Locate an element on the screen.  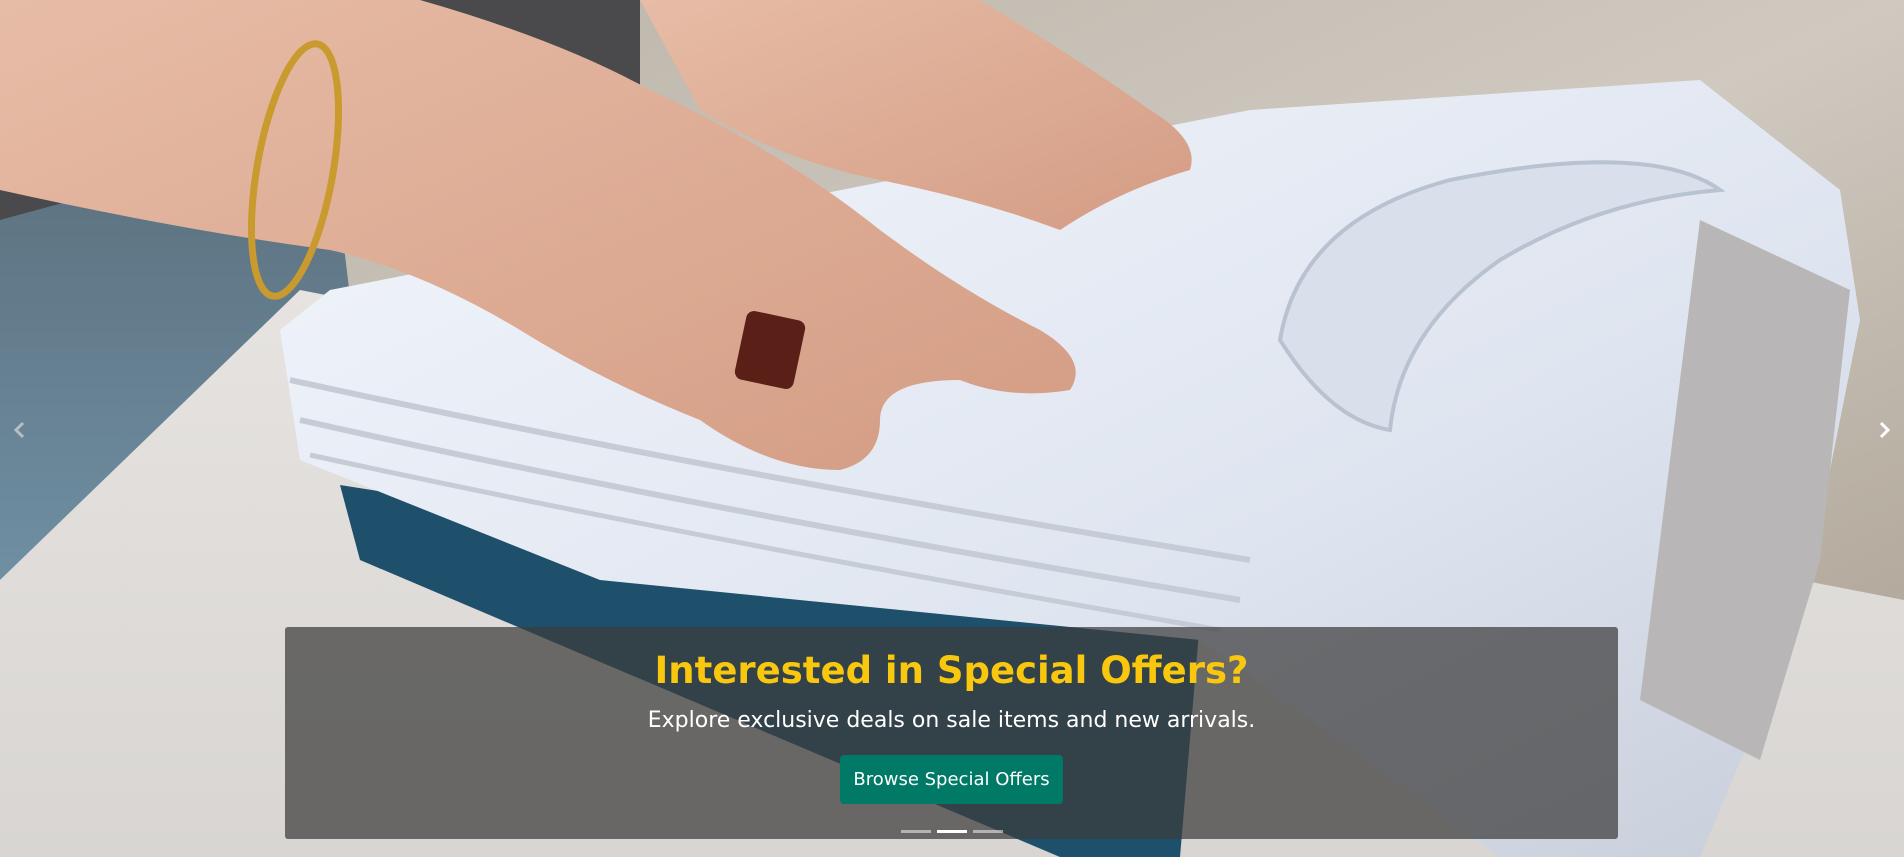
carousel-prev-button is located at coordinates (19, 430).